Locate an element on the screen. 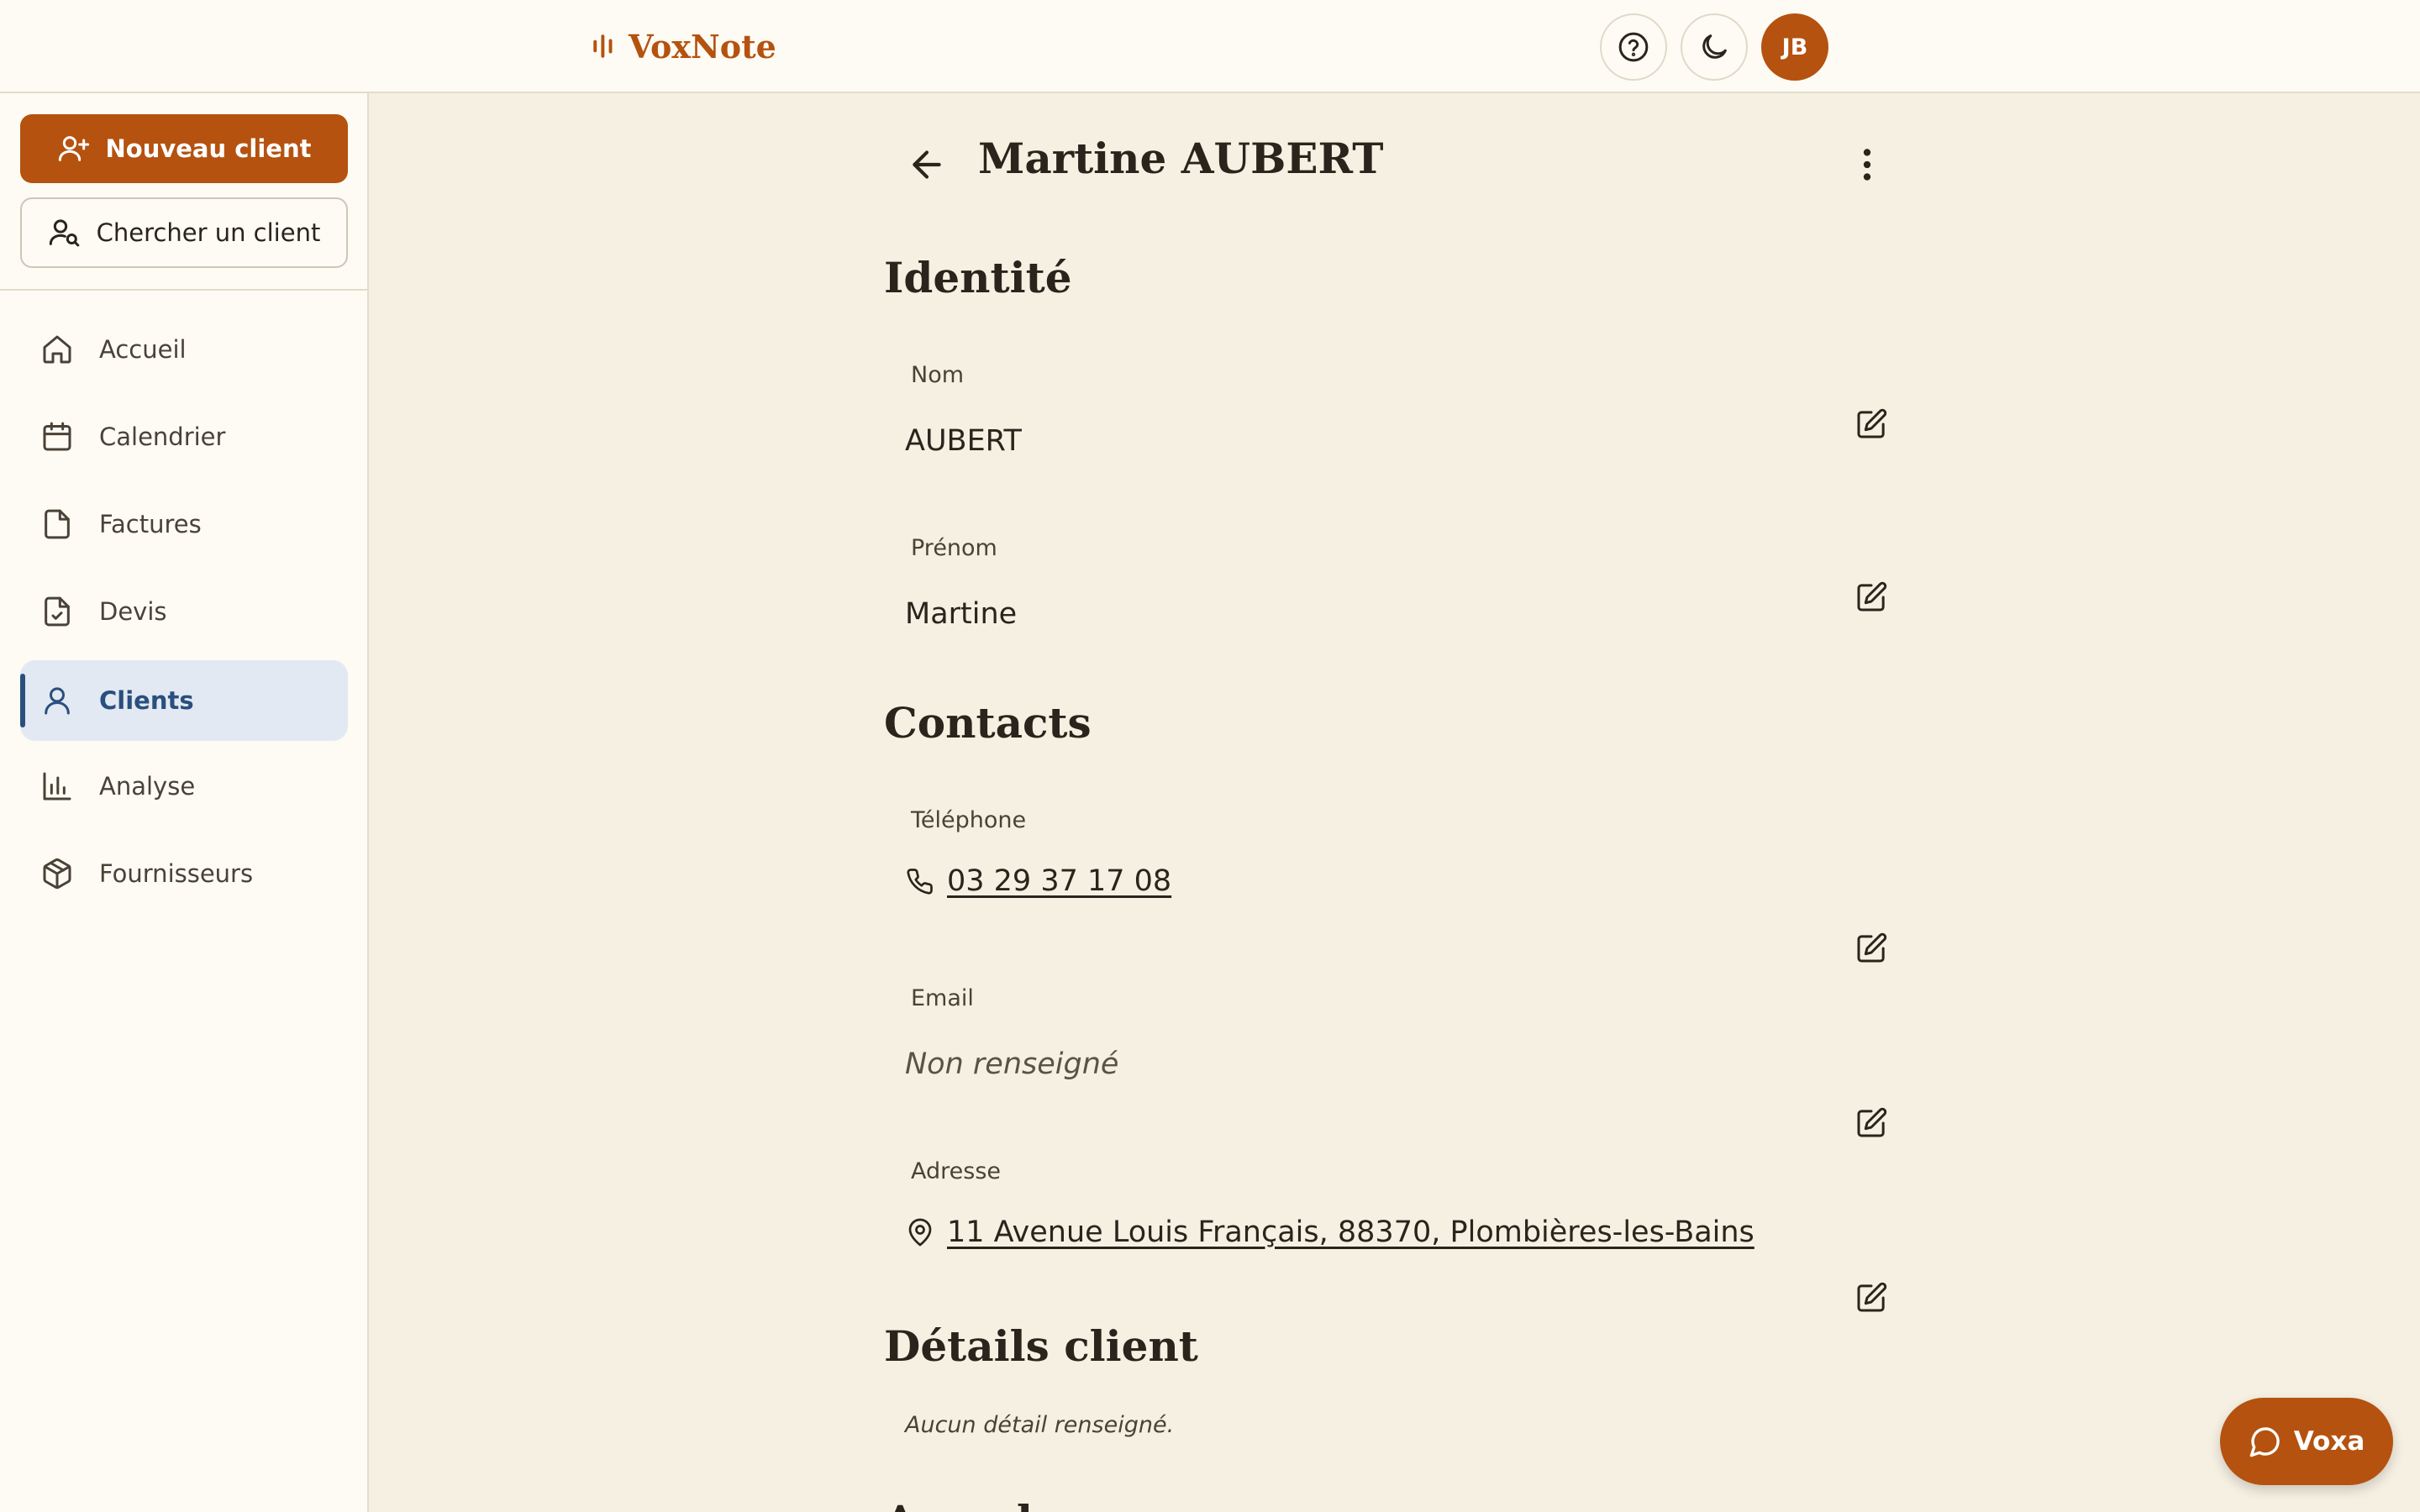 The height and width of the screenshot is (1512, 2420). bar-chart-icon is located at coordinates (57, 786).